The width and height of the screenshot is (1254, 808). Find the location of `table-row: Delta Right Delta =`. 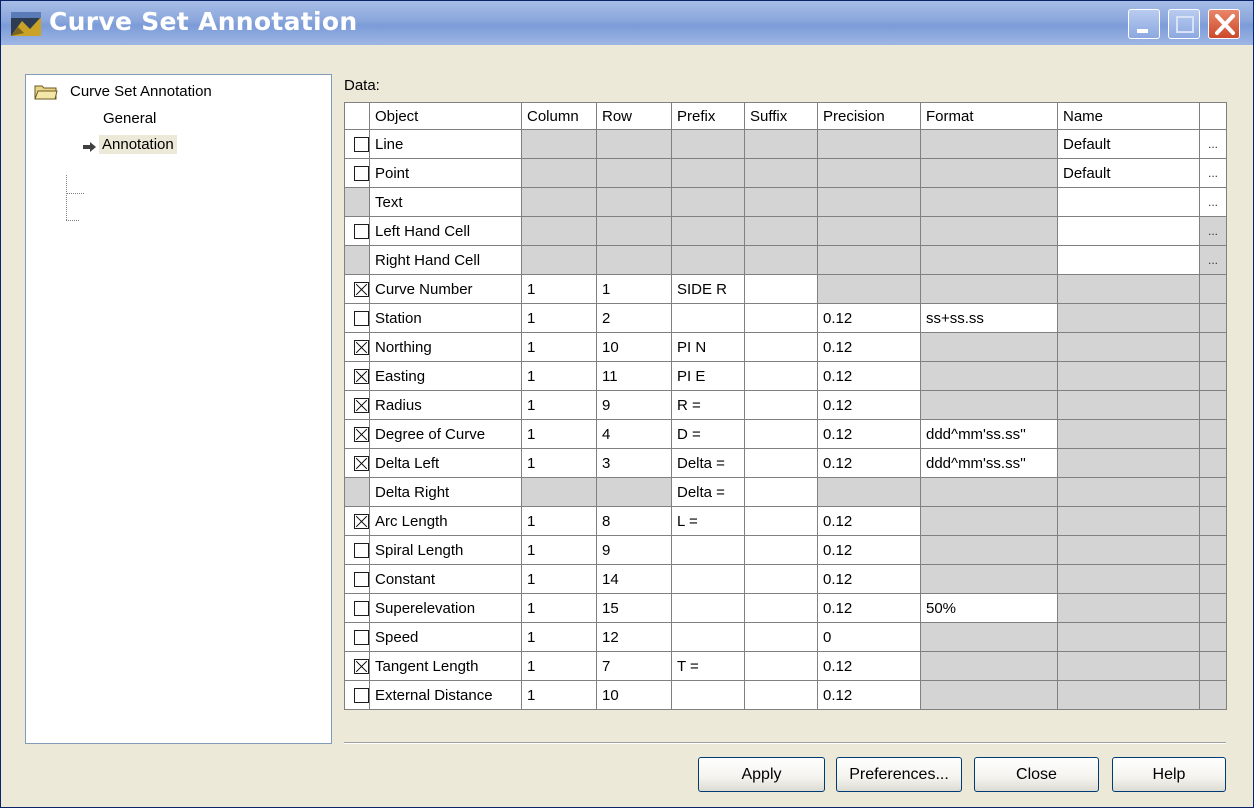

table-row: Delta Right Delta = is located at coordinates (785, 492).